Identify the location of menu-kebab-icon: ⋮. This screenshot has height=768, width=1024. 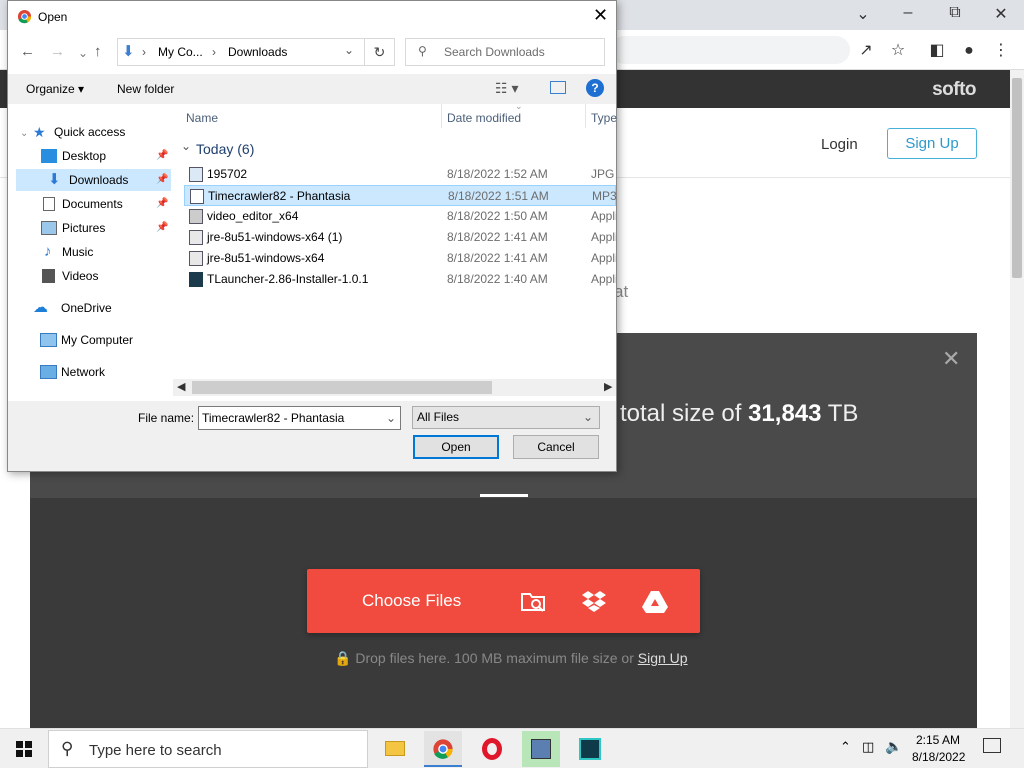
(1001, 51).